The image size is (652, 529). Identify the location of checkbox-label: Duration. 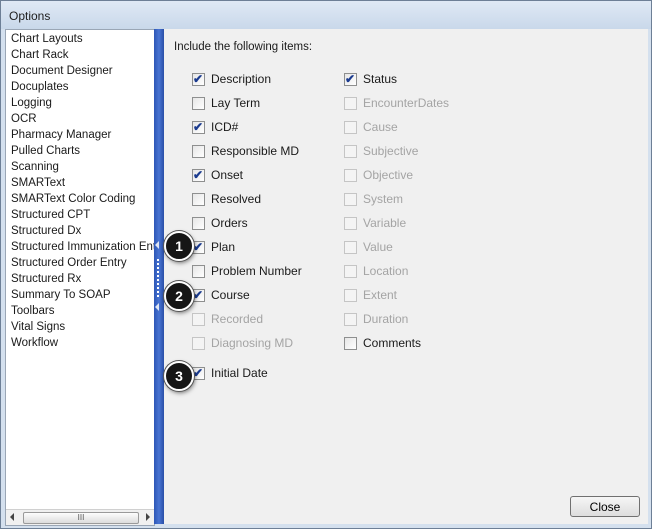
(386, 319).